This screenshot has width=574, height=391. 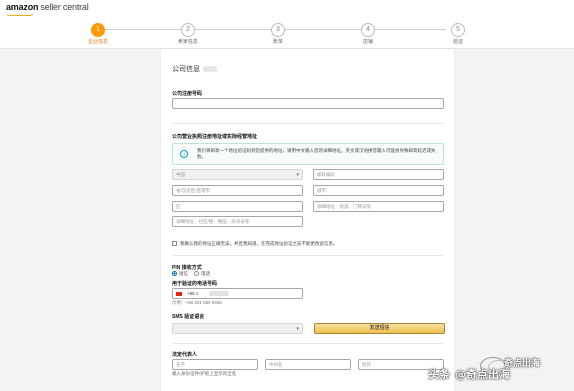 I want to click on phone-label: 用于验证的电话号码, so click(x=195, y=284).